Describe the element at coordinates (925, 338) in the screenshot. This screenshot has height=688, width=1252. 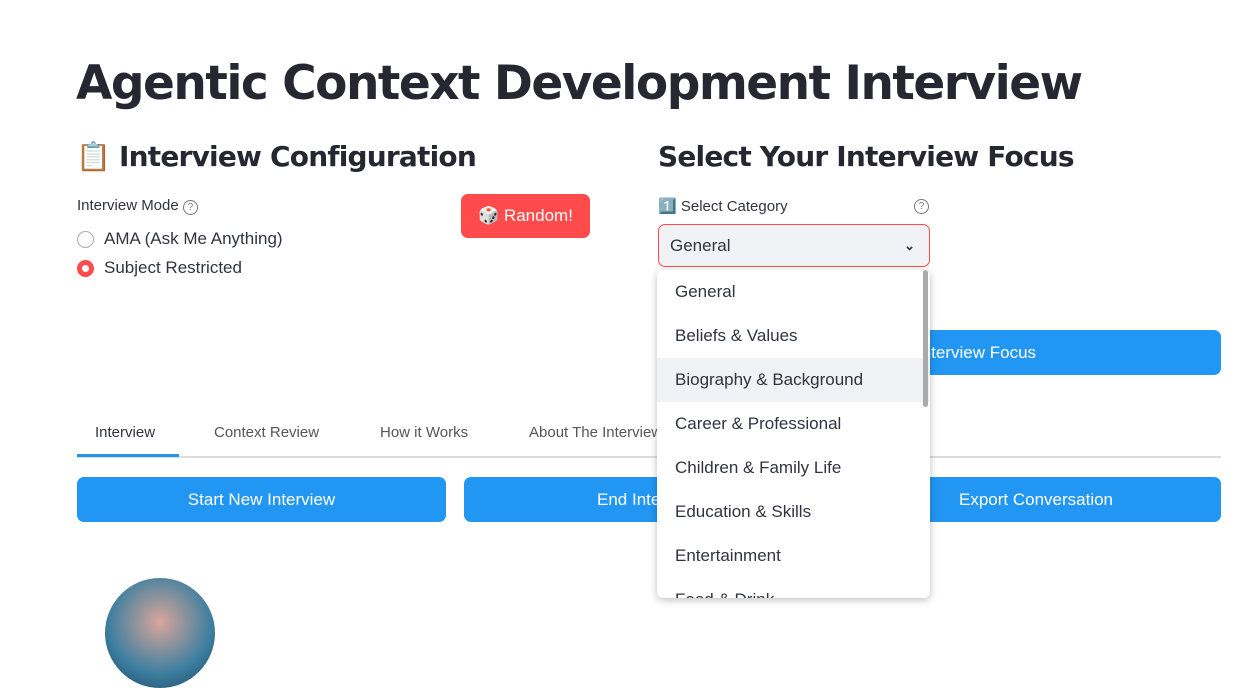
I see `dropdown-scrollbar` at that location.